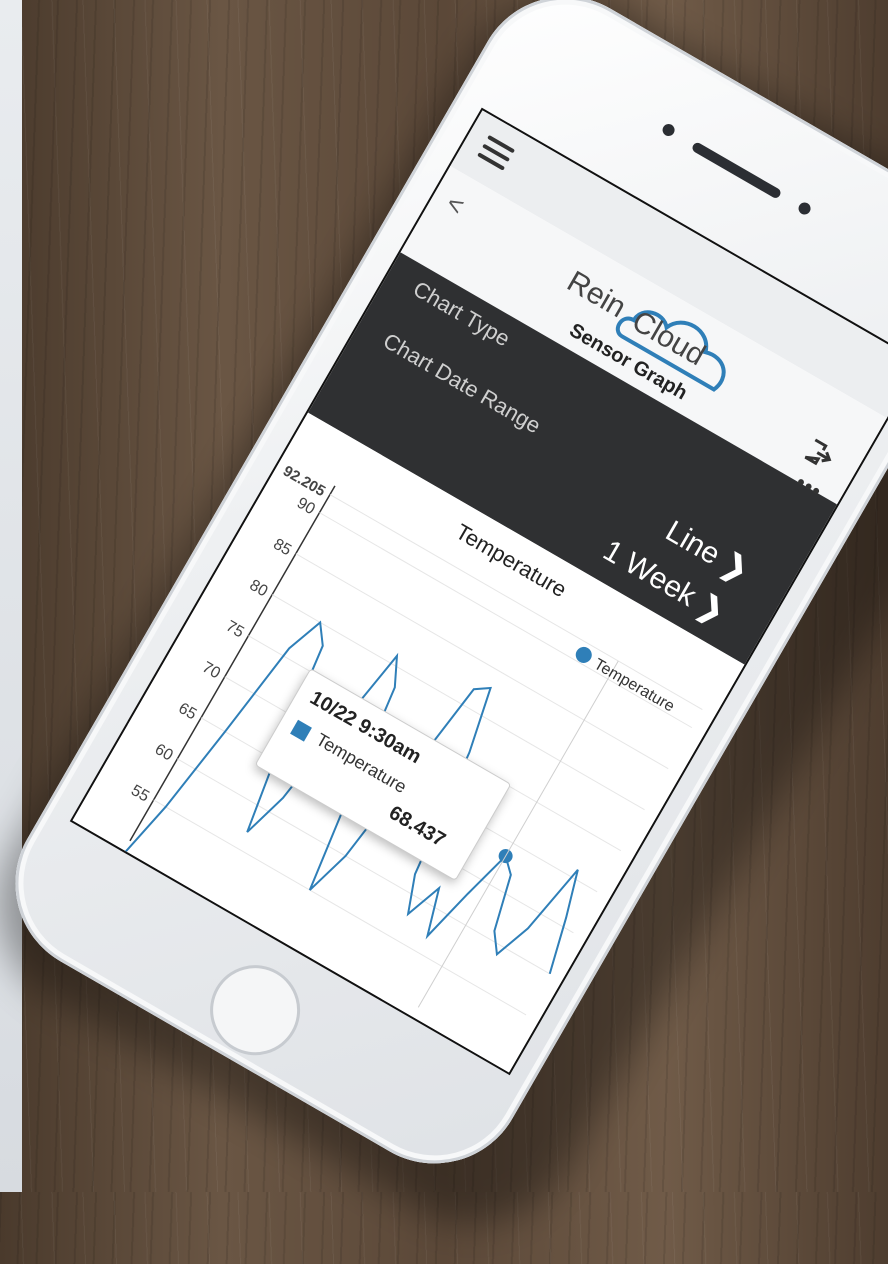 The width and height of the screenshot is (888, 1264). I want to click on back-icon: <, so click(455, 205).